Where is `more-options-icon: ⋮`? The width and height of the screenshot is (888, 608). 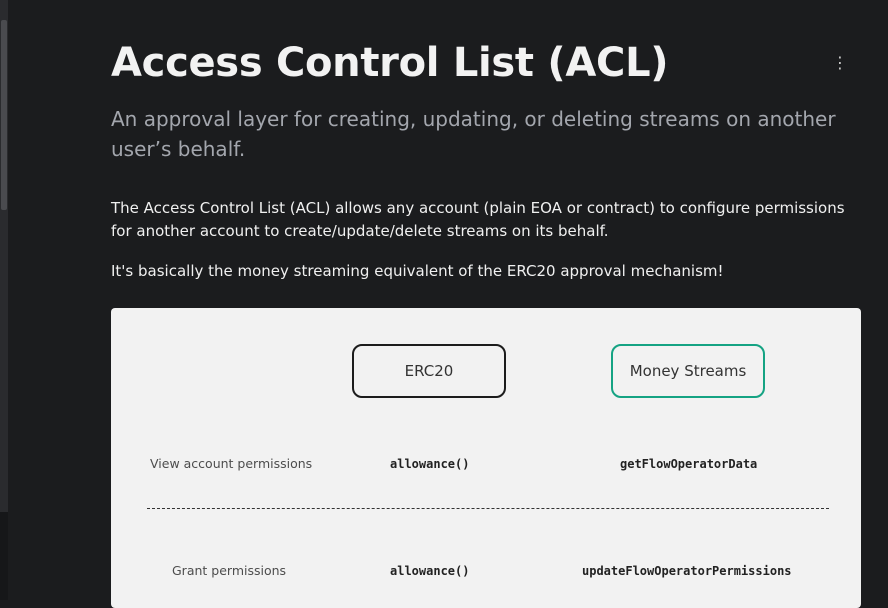
more-options-icon: ⋮ is located at coordinates (840, 64).